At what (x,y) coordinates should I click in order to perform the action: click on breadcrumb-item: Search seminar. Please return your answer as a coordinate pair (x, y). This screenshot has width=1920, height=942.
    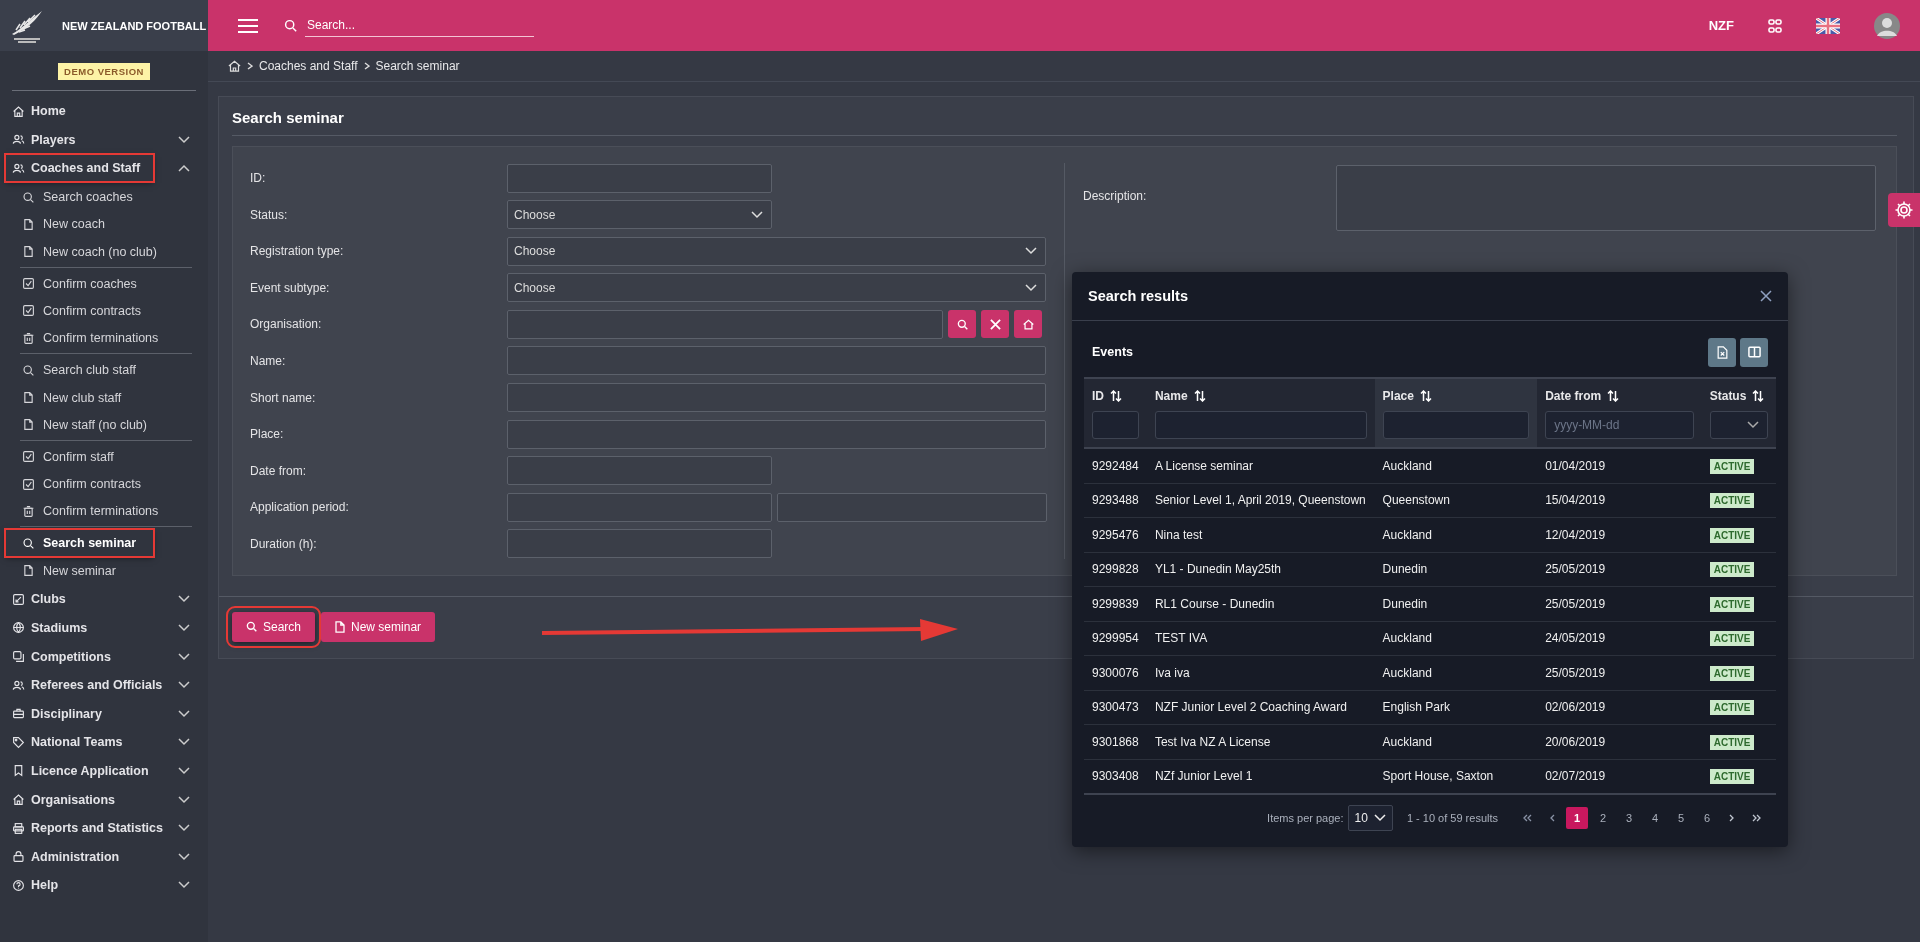
    Looking at the image, I should click on (417, 66).